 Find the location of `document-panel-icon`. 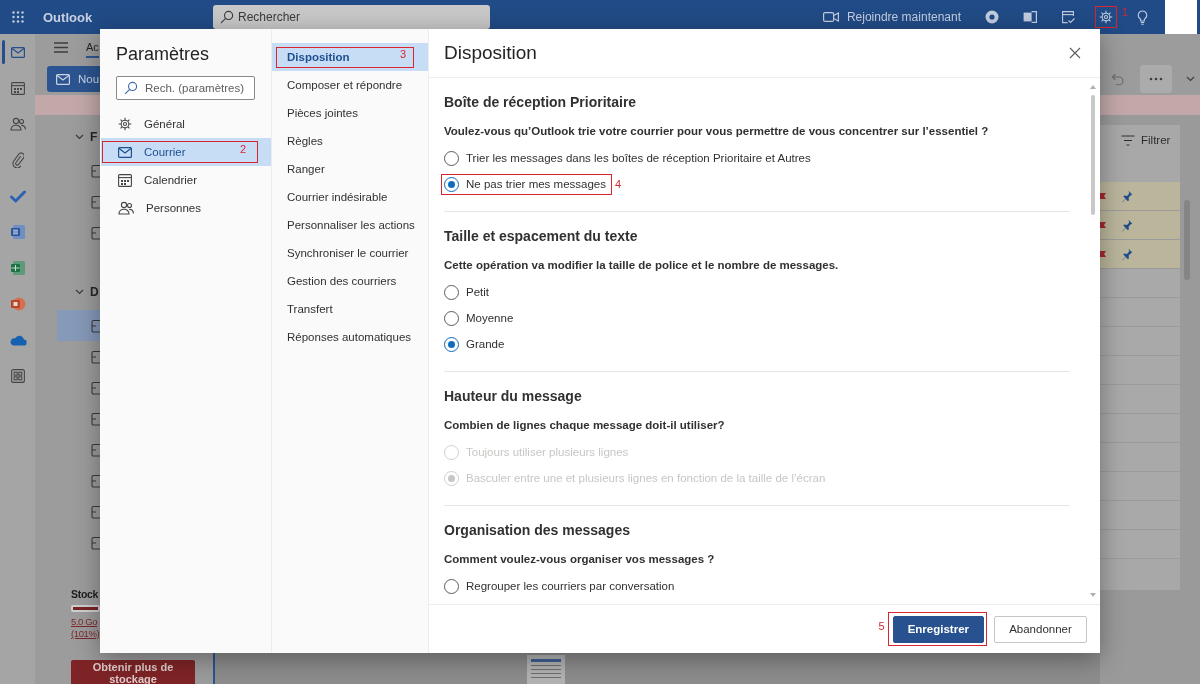

document-panel-icon is located at coordinates (1030, 17).